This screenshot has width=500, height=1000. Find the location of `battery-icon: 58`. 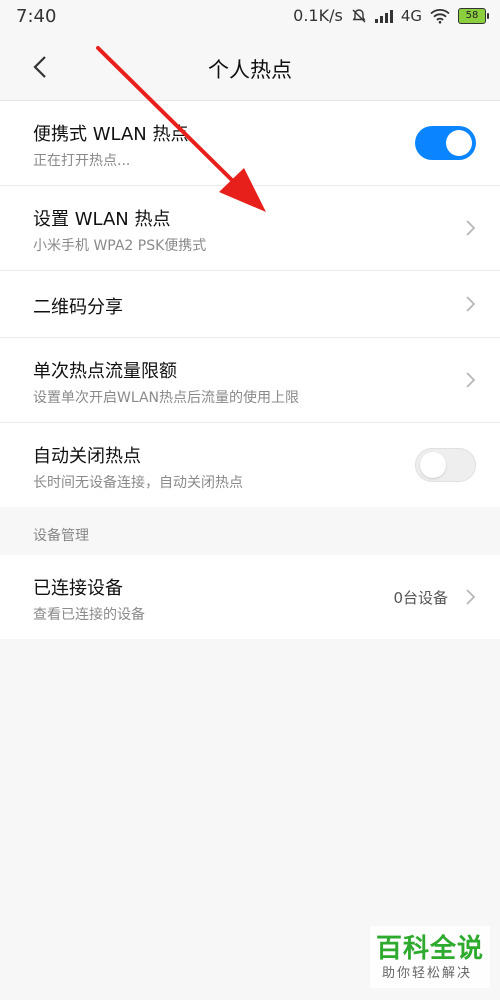

battery-icon: 58 is located at coordinates (473, 15).